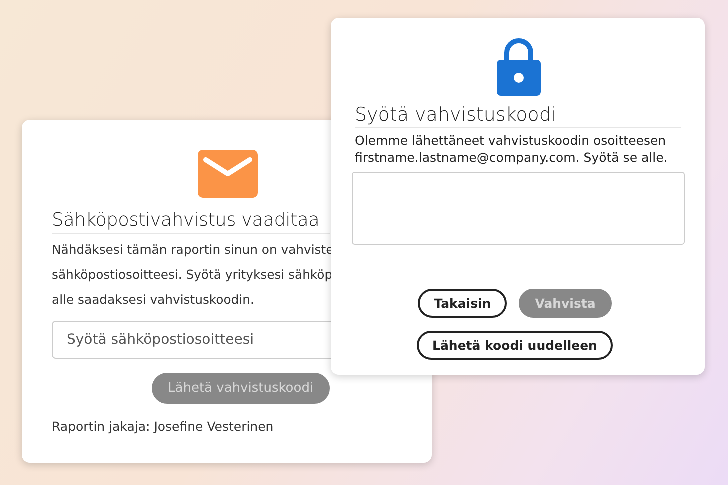 The width and height of the screenshot is (728, 485). Describe the element at coordinates (512, 149) in the screenshot. I see `description-text: Olemme lähettäneet vahvistuskoodin osoitteesen firstname.lastname@company.com. Syötä se alle.` at that location.